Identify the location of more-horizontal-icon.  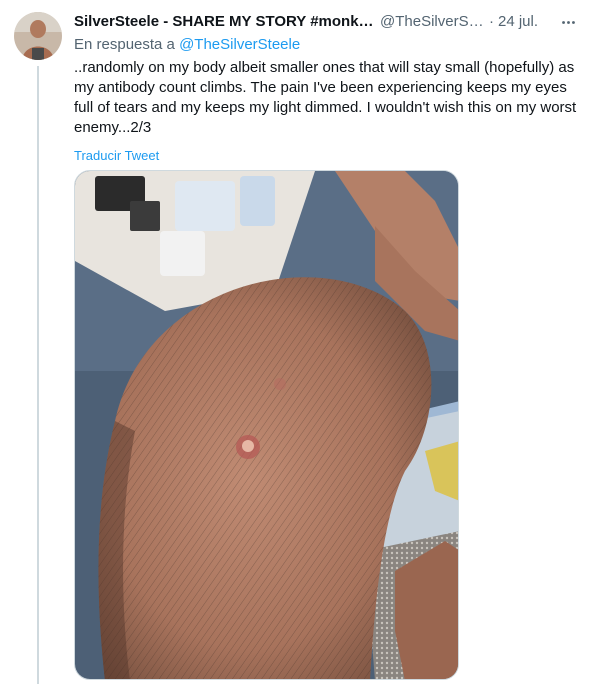
(568, 22).